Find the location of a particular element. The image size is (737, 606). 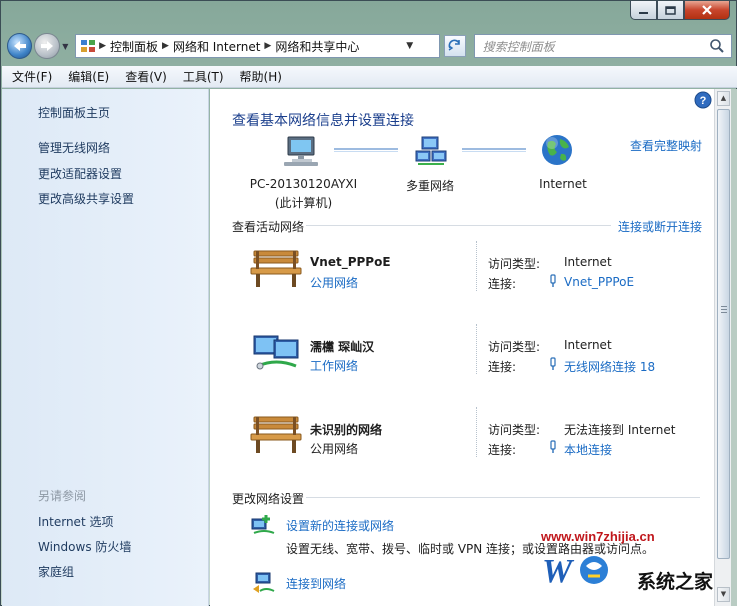

svg-text: W is located at coordinates (558, 571).